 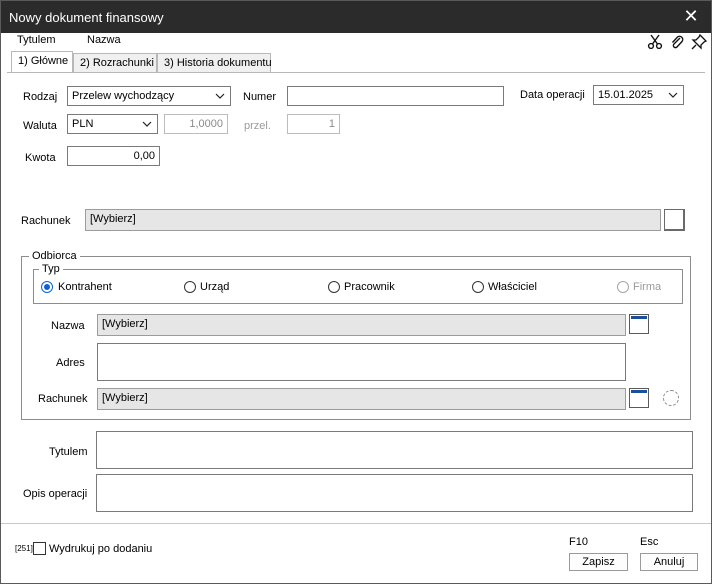 I want to click on rachunek-label: Rachunek, so click(x=46, y=221).